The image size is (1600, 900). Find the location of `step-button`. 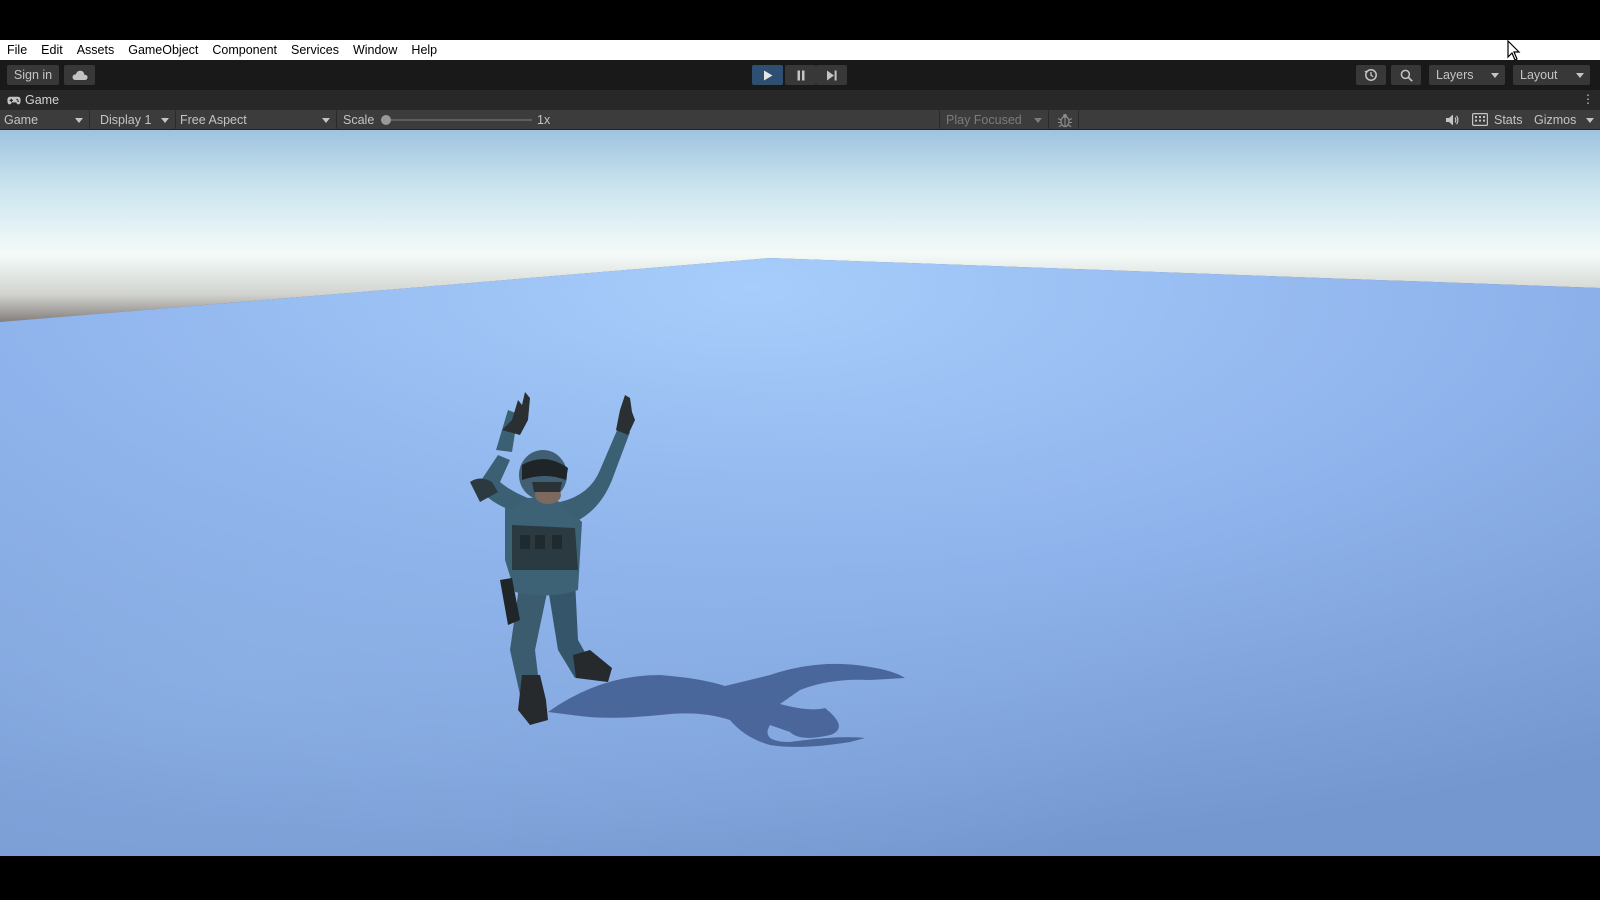

step-button is located at coordinates (831, 75).